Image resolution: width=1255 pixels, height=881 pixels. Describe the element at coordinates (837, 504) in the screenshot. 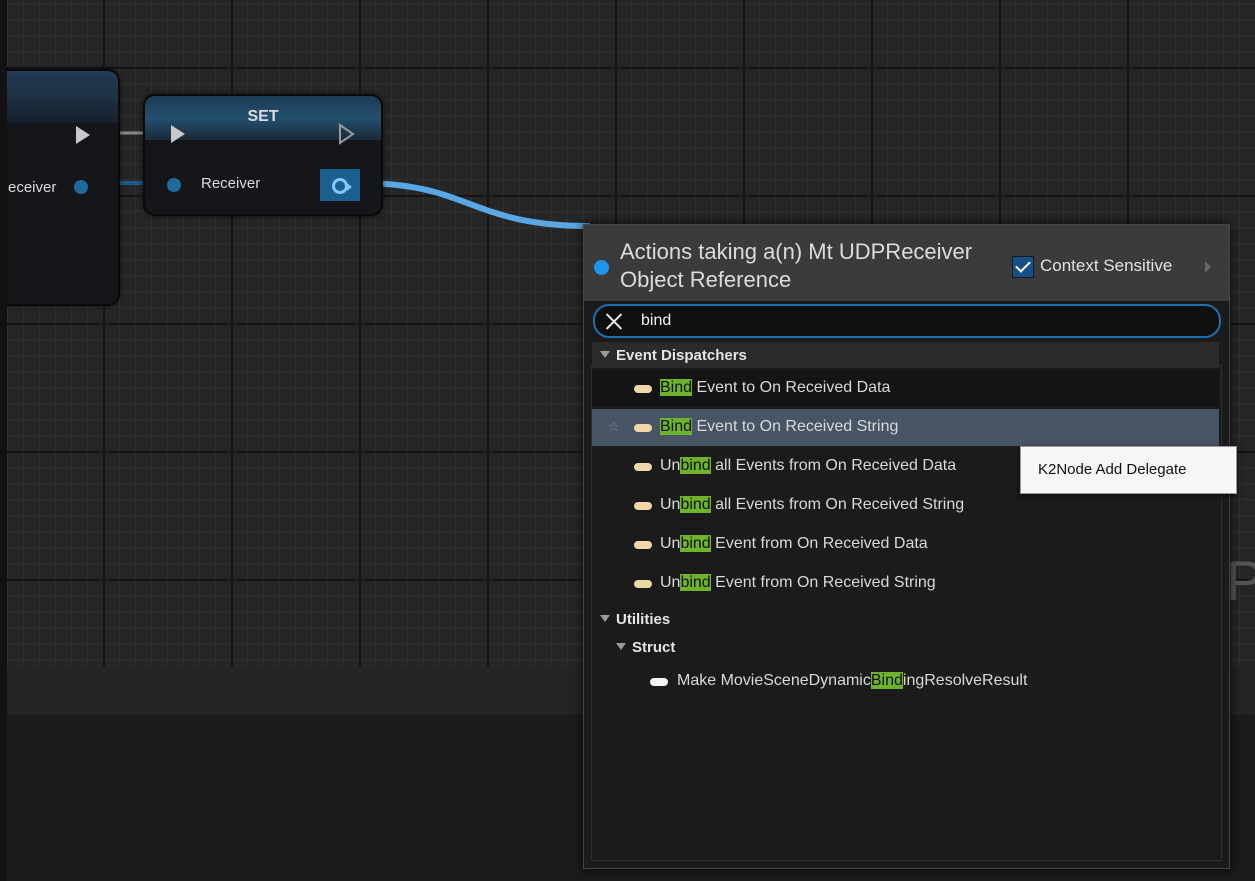

I see `item-suffix: all Events from On Received String` at that location.